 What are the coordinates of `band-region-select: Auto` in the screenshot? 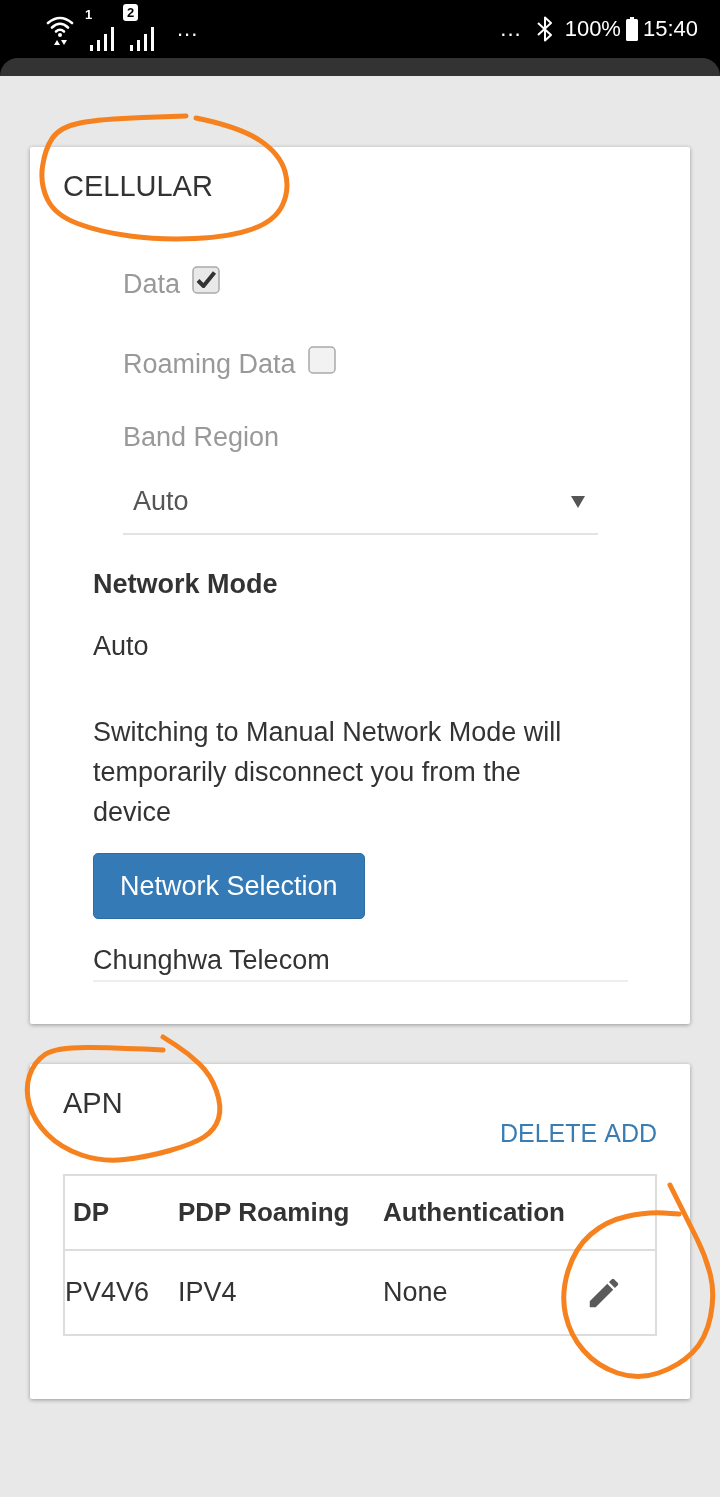 It's located at (360, 502).